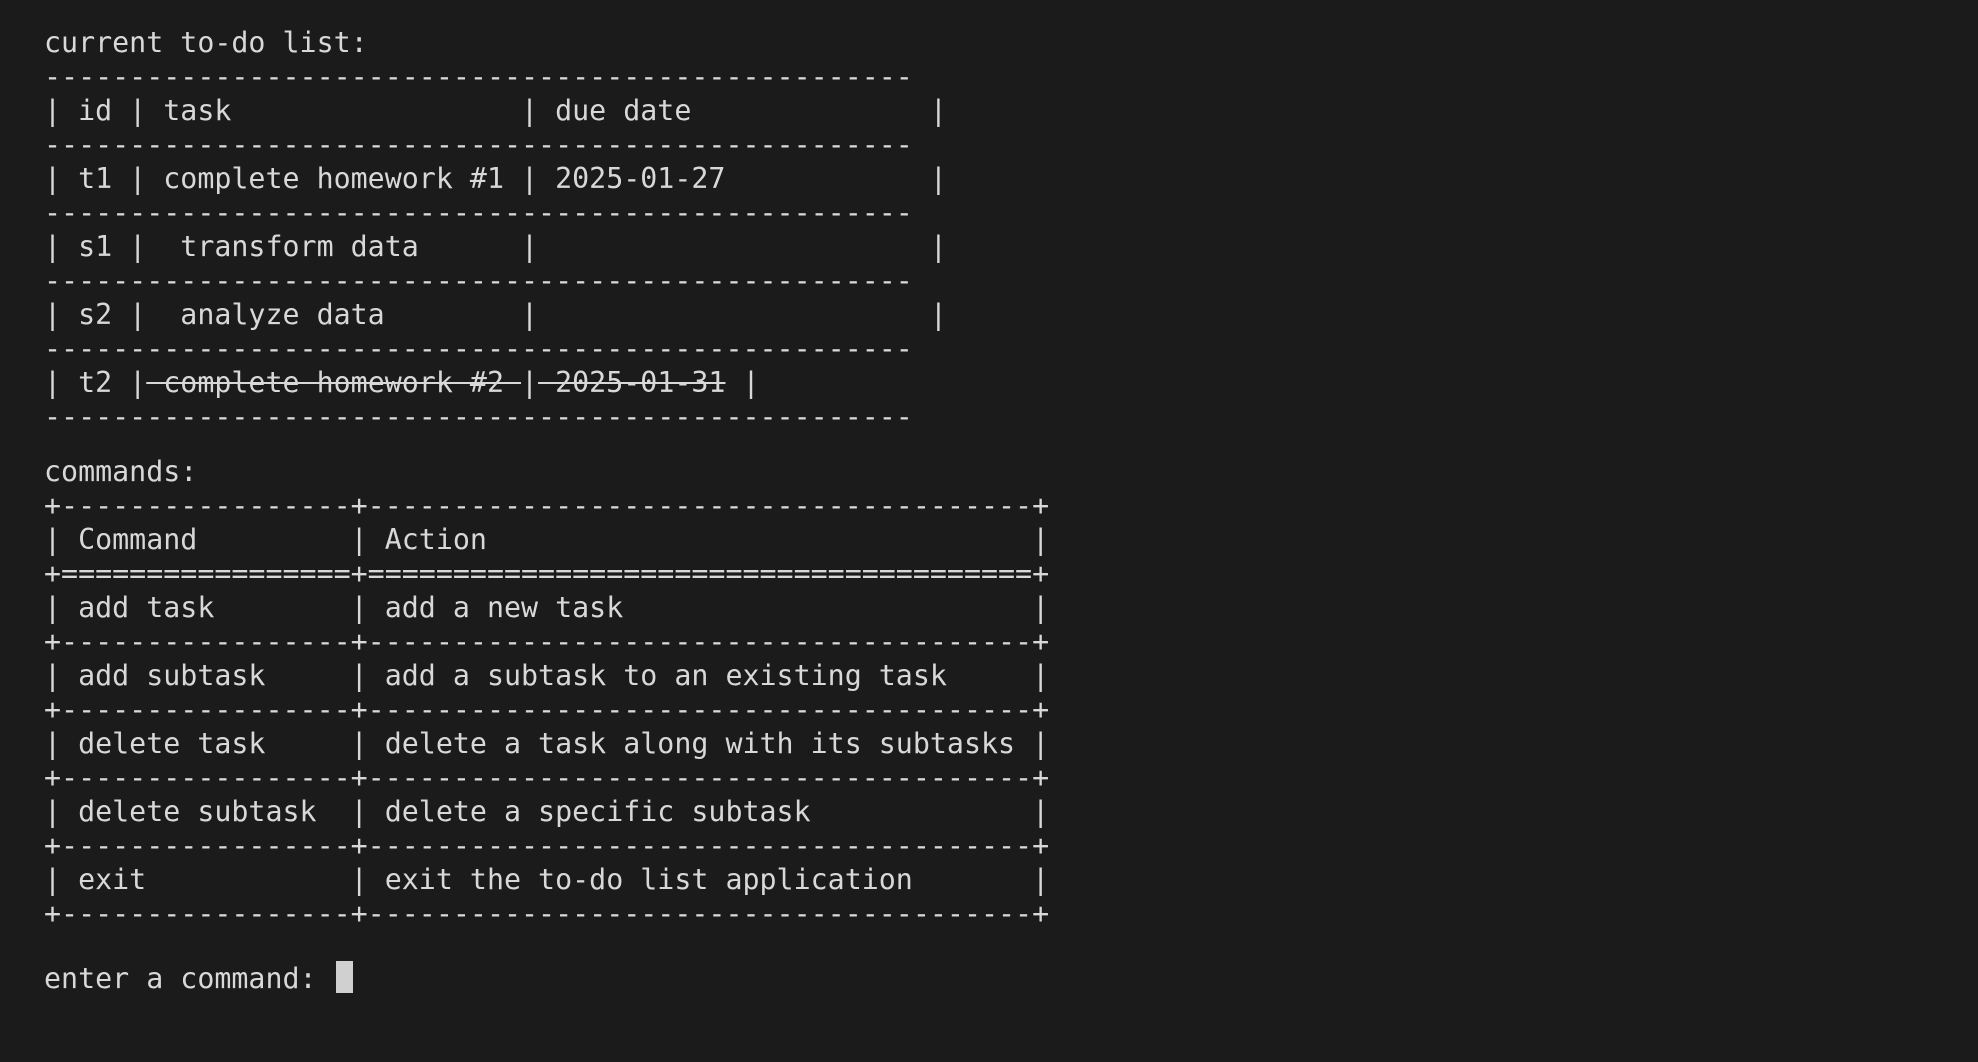 Image resolution: width=1978 pixels, height=1062 pixels. What do you see at coordinates (1011, 979) in the screenshot?
I see `command-prompt: enter a command:` at bounding box center [1011, 979].